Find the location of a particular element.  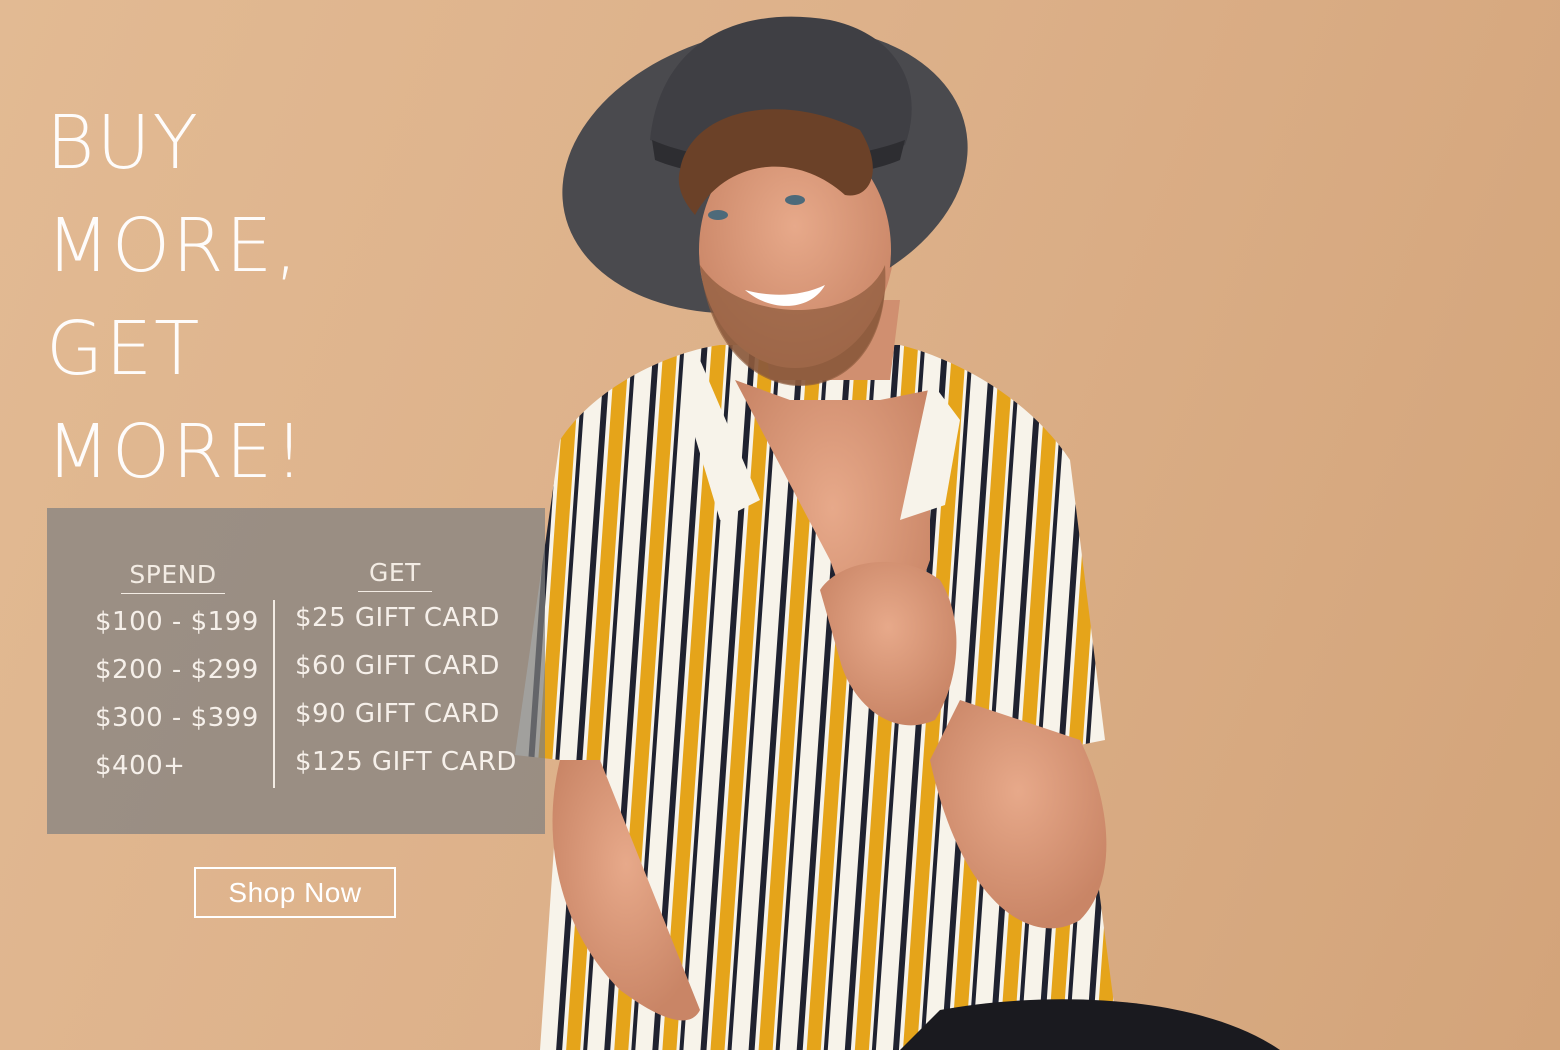

reward-item: $25 GIFT CARD is located at coordinates (397, 618).